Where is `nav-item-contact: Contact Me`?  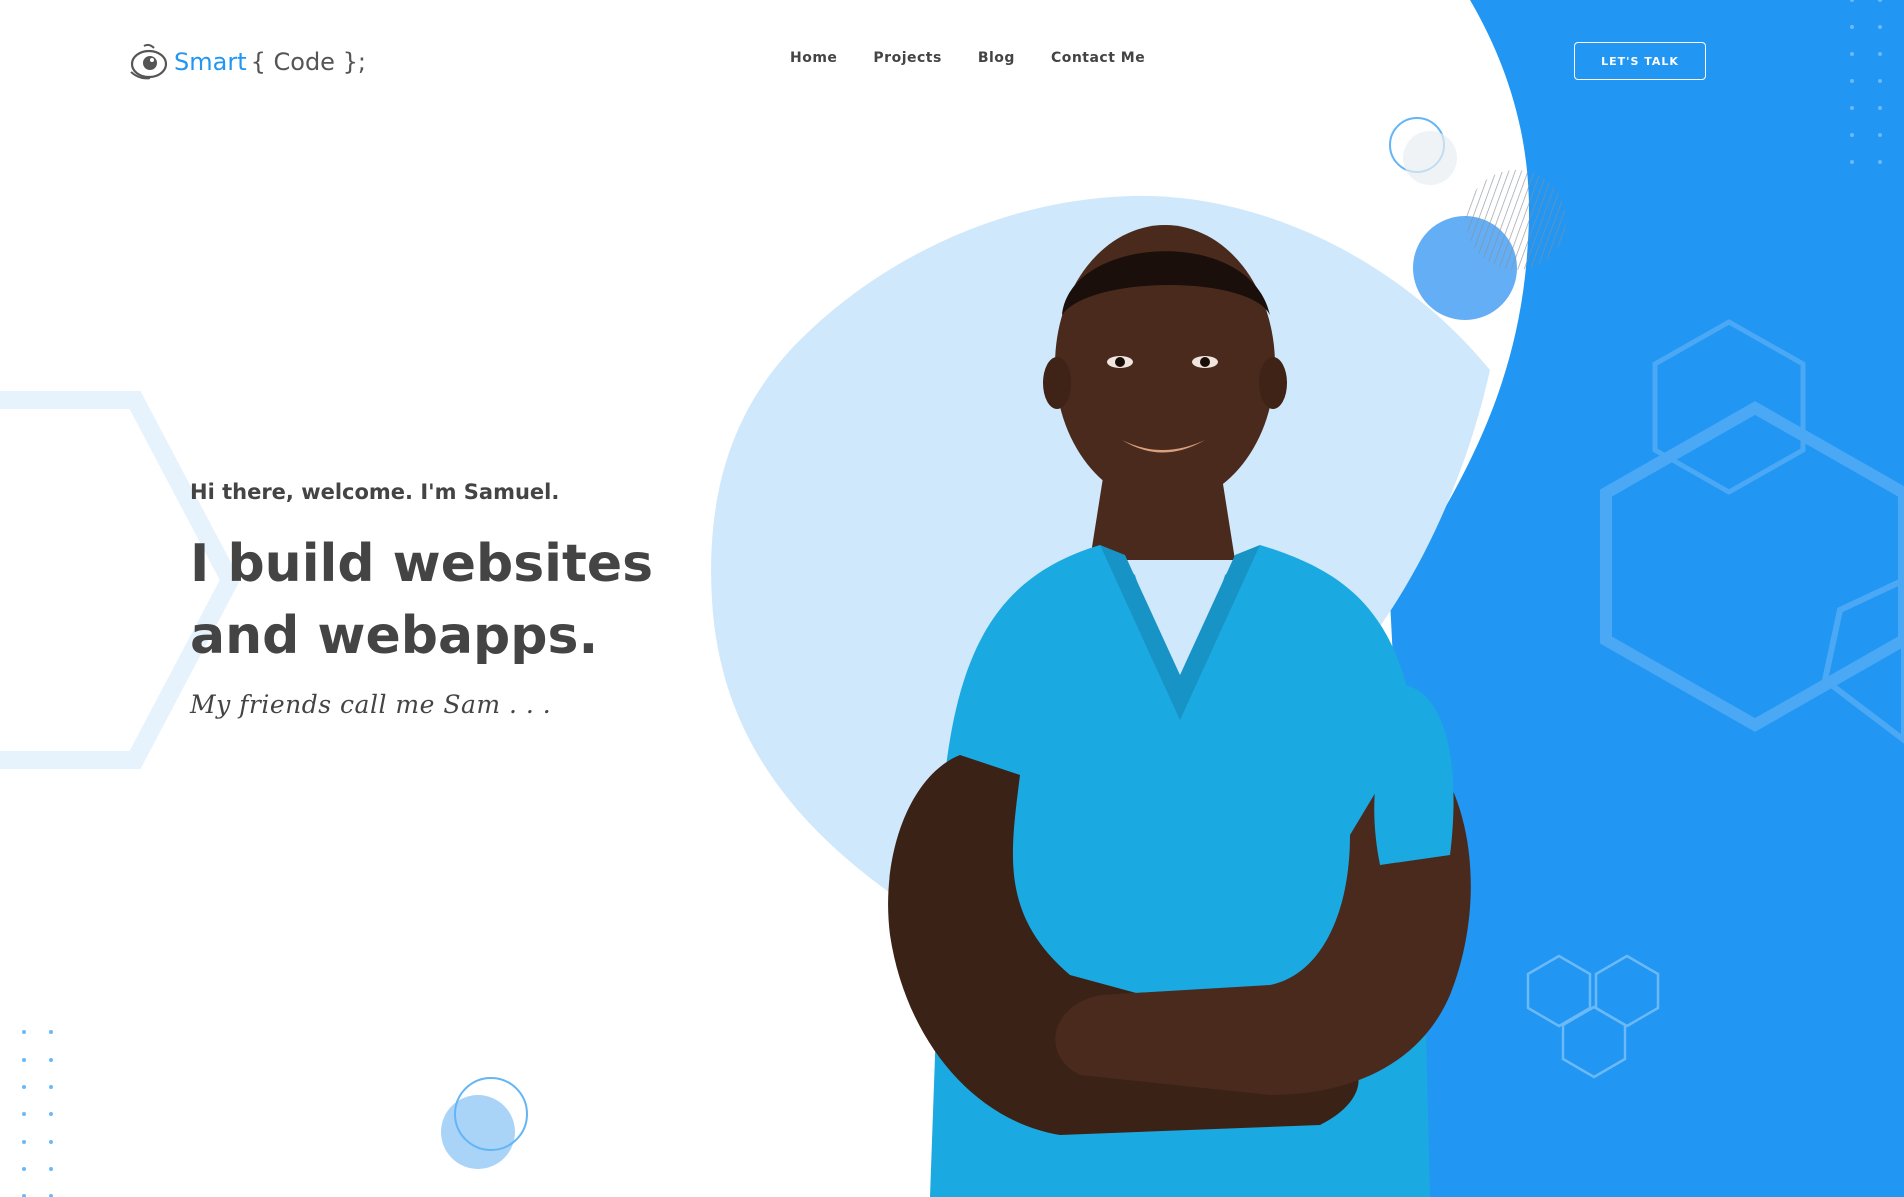 nav-item-contact: Contact Me is located at coordinates (1098, 58).